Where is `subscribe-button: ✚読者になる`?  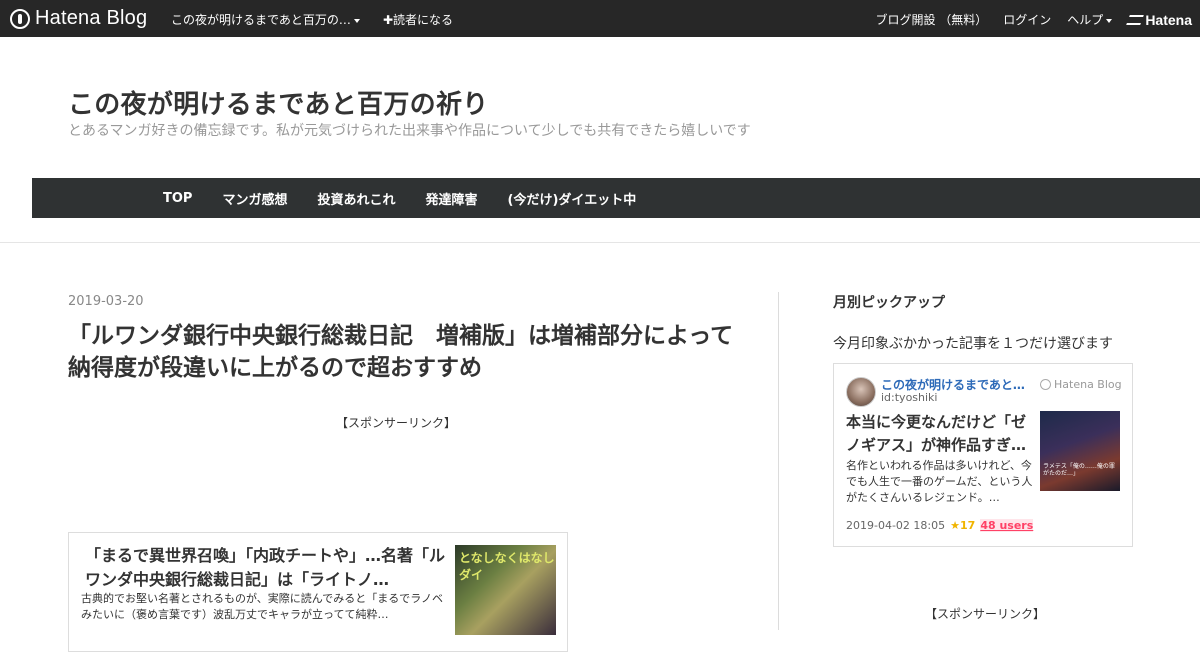 subscribe-button: ✚読者になる is located at coordinates (418, 19).